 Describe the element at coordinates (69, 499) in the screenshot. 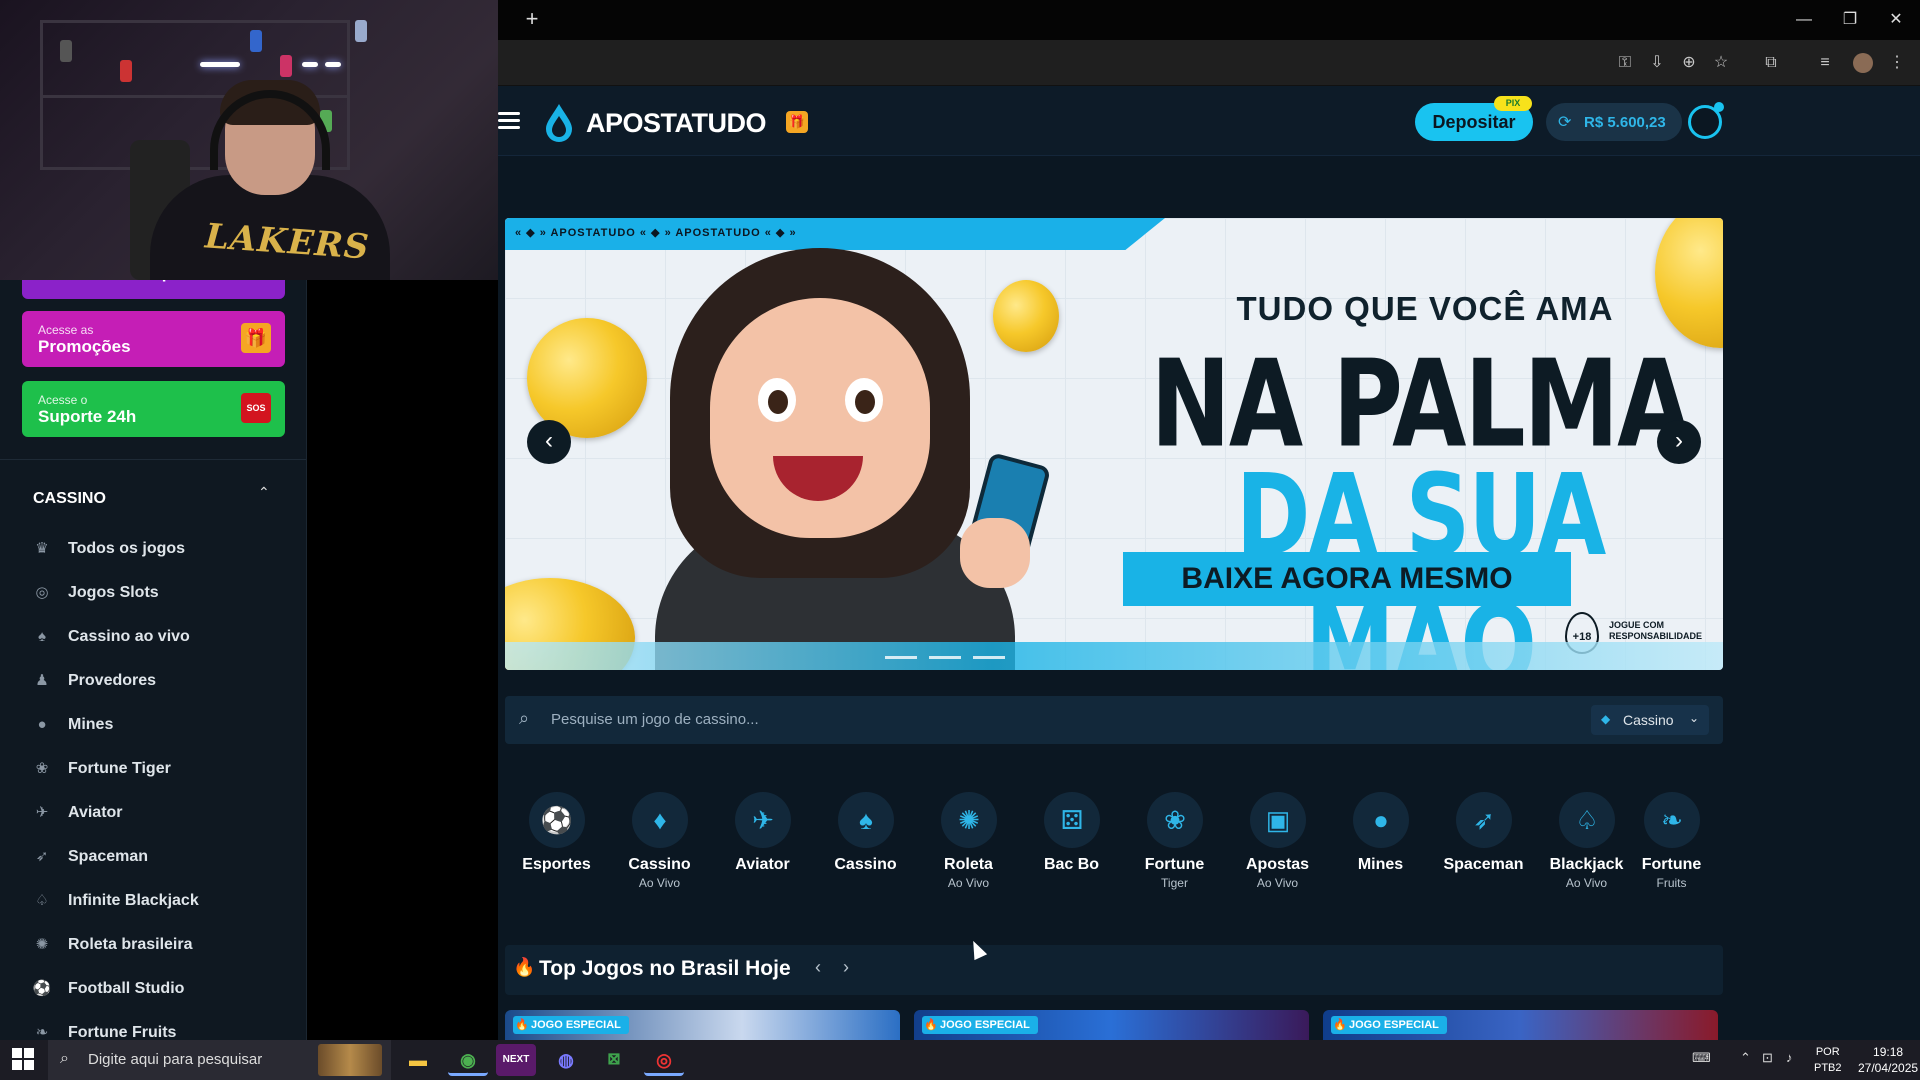

I see `cassino-section-title: CASSINO` at that location.